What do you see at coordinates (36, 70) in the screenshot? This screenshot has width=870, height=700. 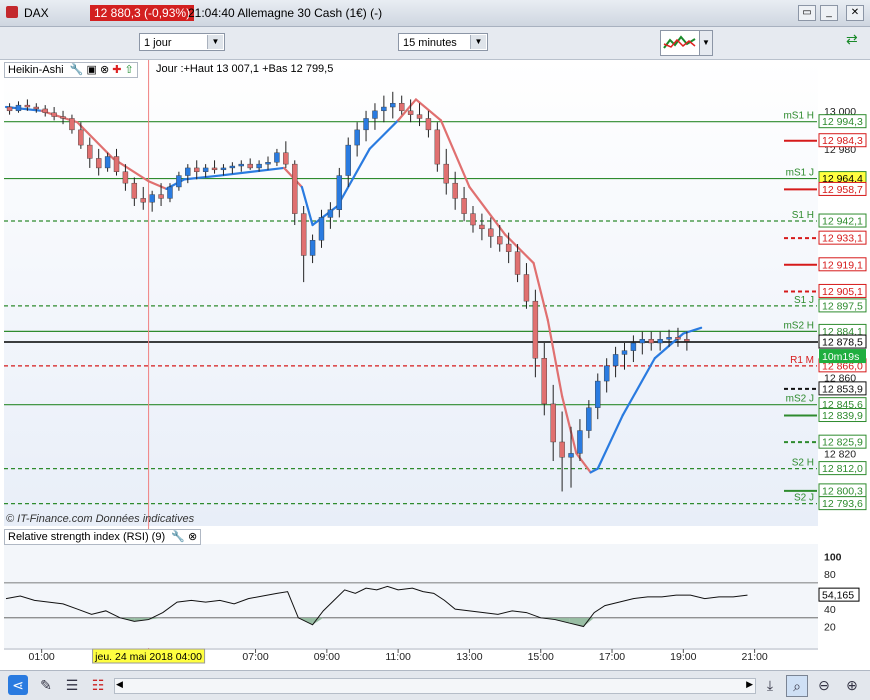 I see `indicator-name: Heikin-Ashi` at bounding box center [36, 70].